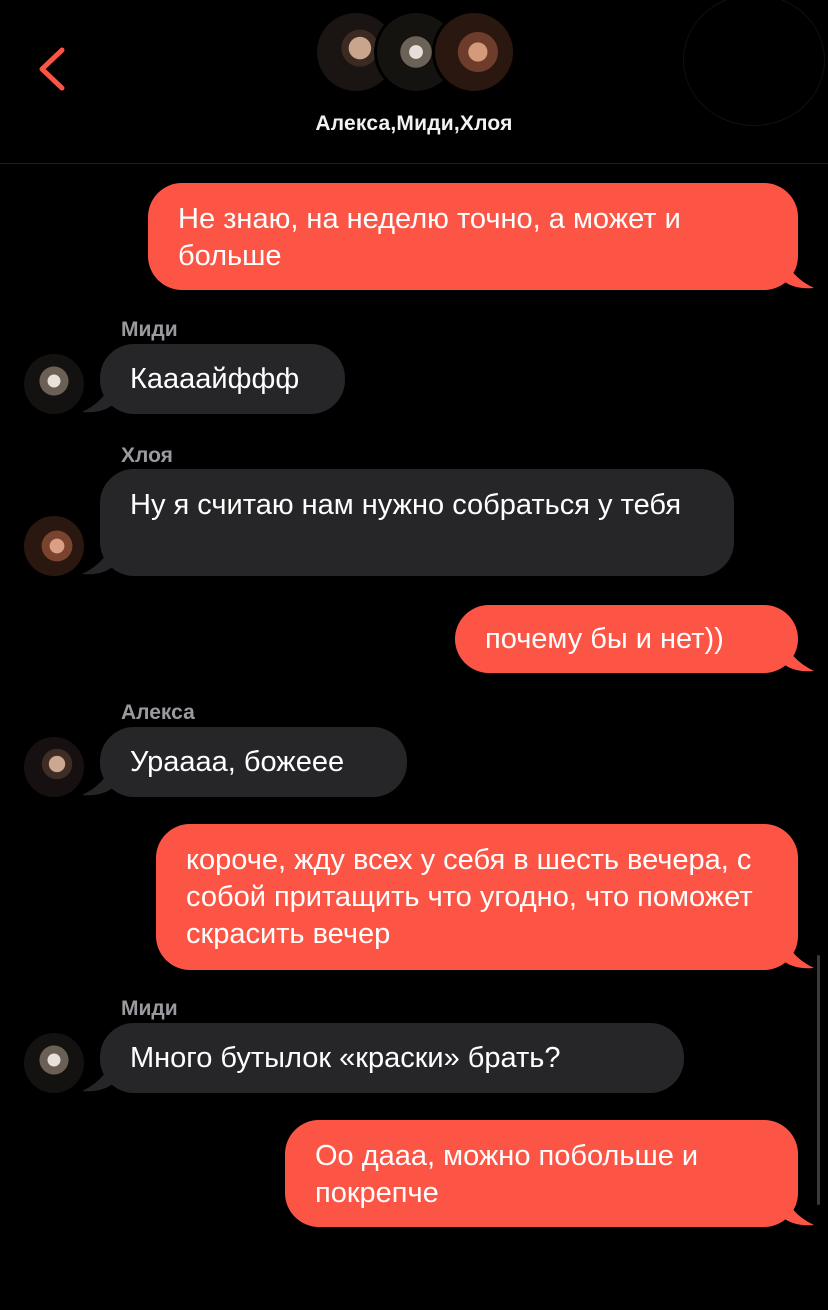  Describe the element at coordinates (754, 63) in the screenshot. I see `decorative-circle` at that location.